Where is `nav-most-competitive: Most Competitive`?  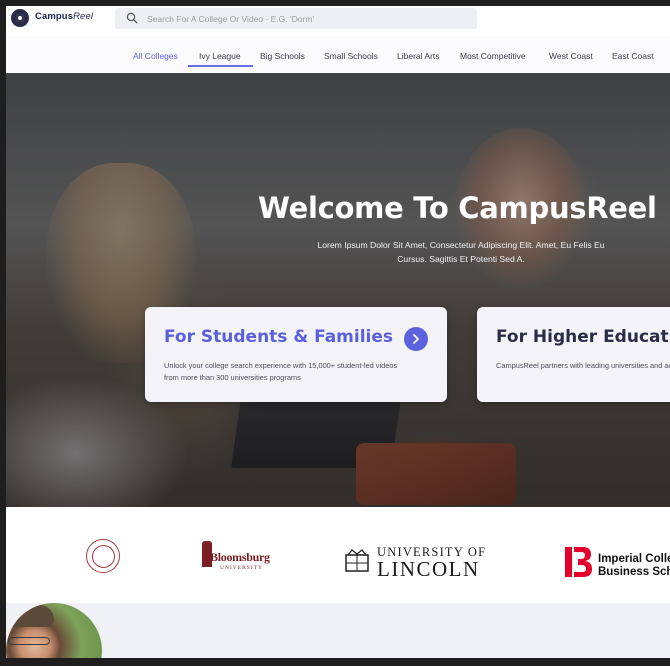 nav-most-competitive: Most Competitive is located at coordinates (493, 56).